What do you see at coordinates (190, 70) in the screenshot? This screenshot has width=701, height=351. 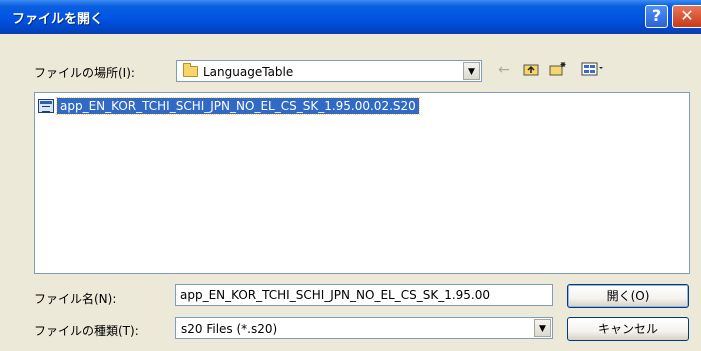 I see `folder-icon` at bounding box center [190, 70].